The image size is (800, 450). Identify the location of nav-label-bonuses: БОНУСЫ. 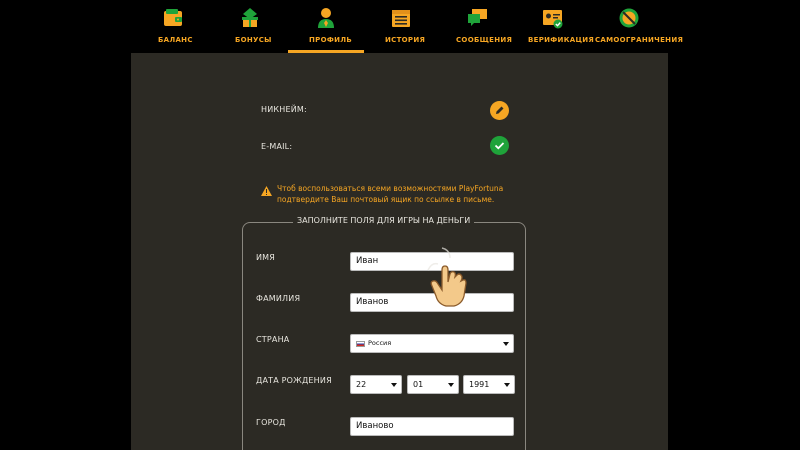
(253, 40).